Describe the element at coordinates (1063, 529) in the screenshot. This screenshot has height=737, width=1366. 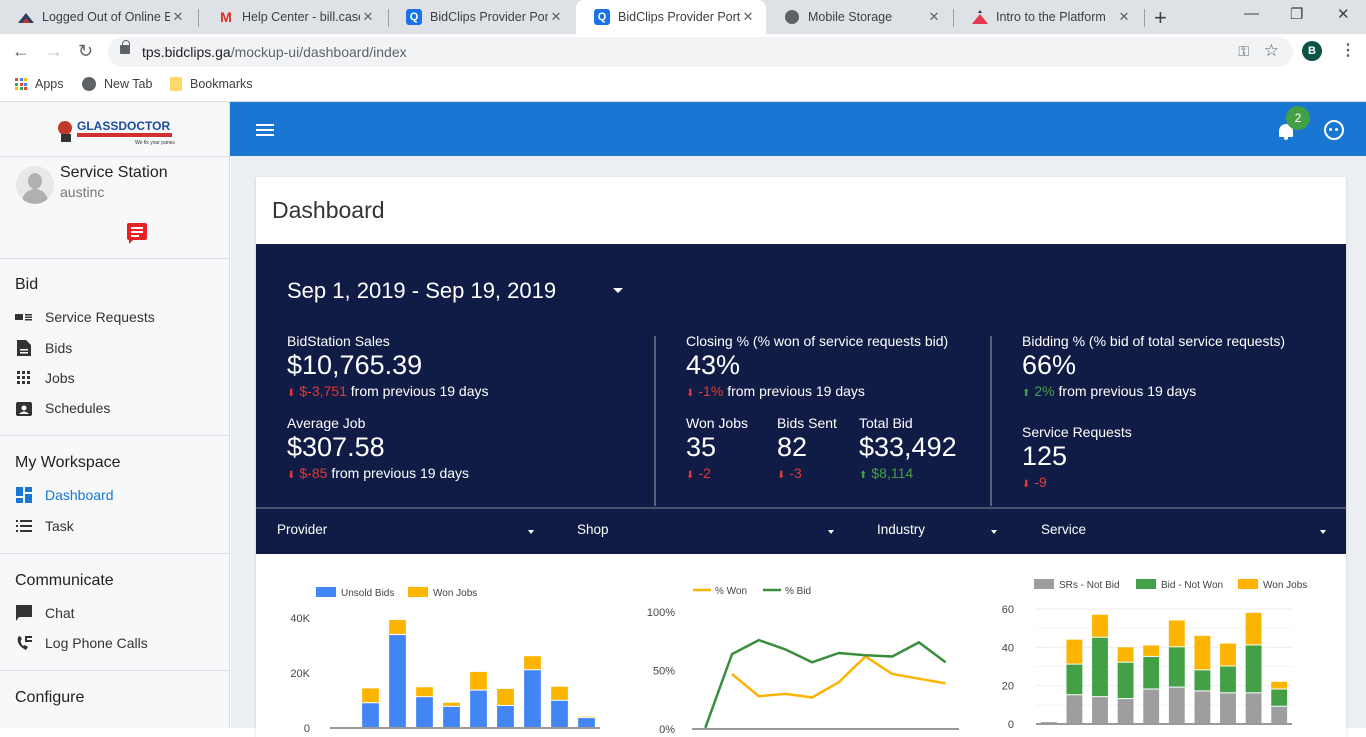
I see `service-filter: Service` at that location.